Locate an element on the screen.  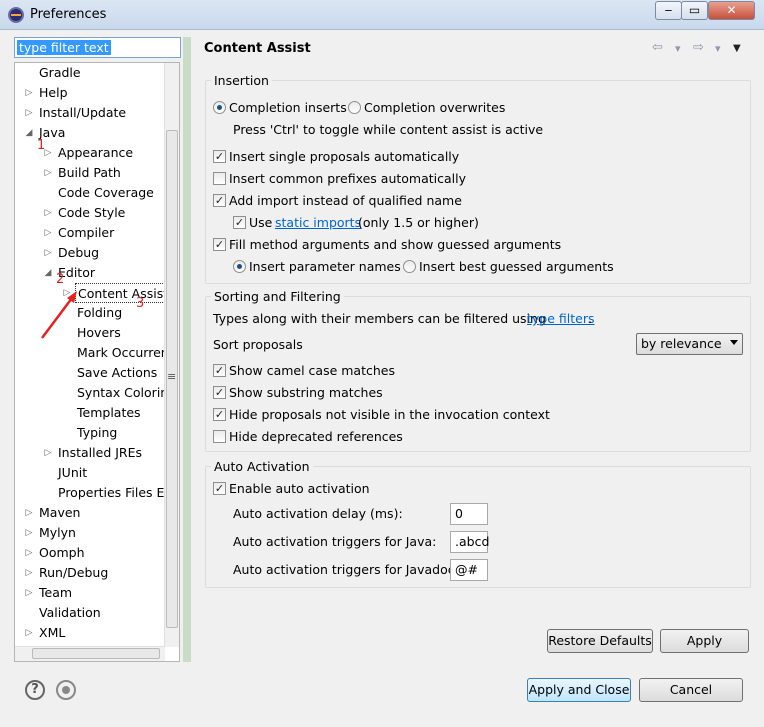
tree-horizontal-scroll-thumb is located at coordinates (96, 653).